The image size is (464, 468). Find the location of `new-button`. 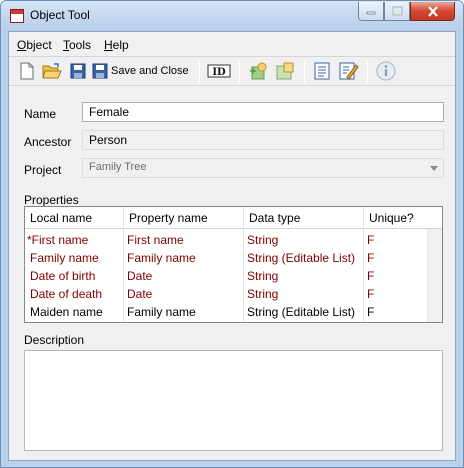

new-button is located at coordinates (27, 71).